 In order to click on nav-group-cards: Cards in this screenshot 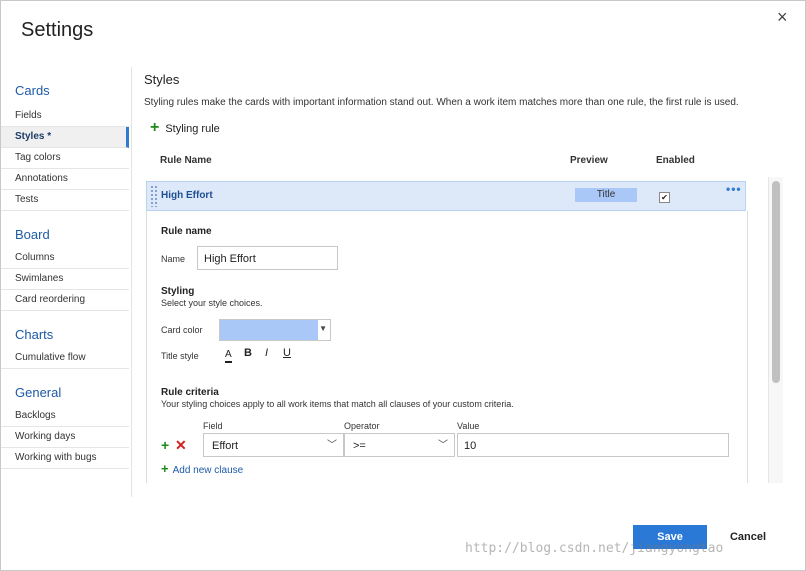, I will do `click(32, 90)`.